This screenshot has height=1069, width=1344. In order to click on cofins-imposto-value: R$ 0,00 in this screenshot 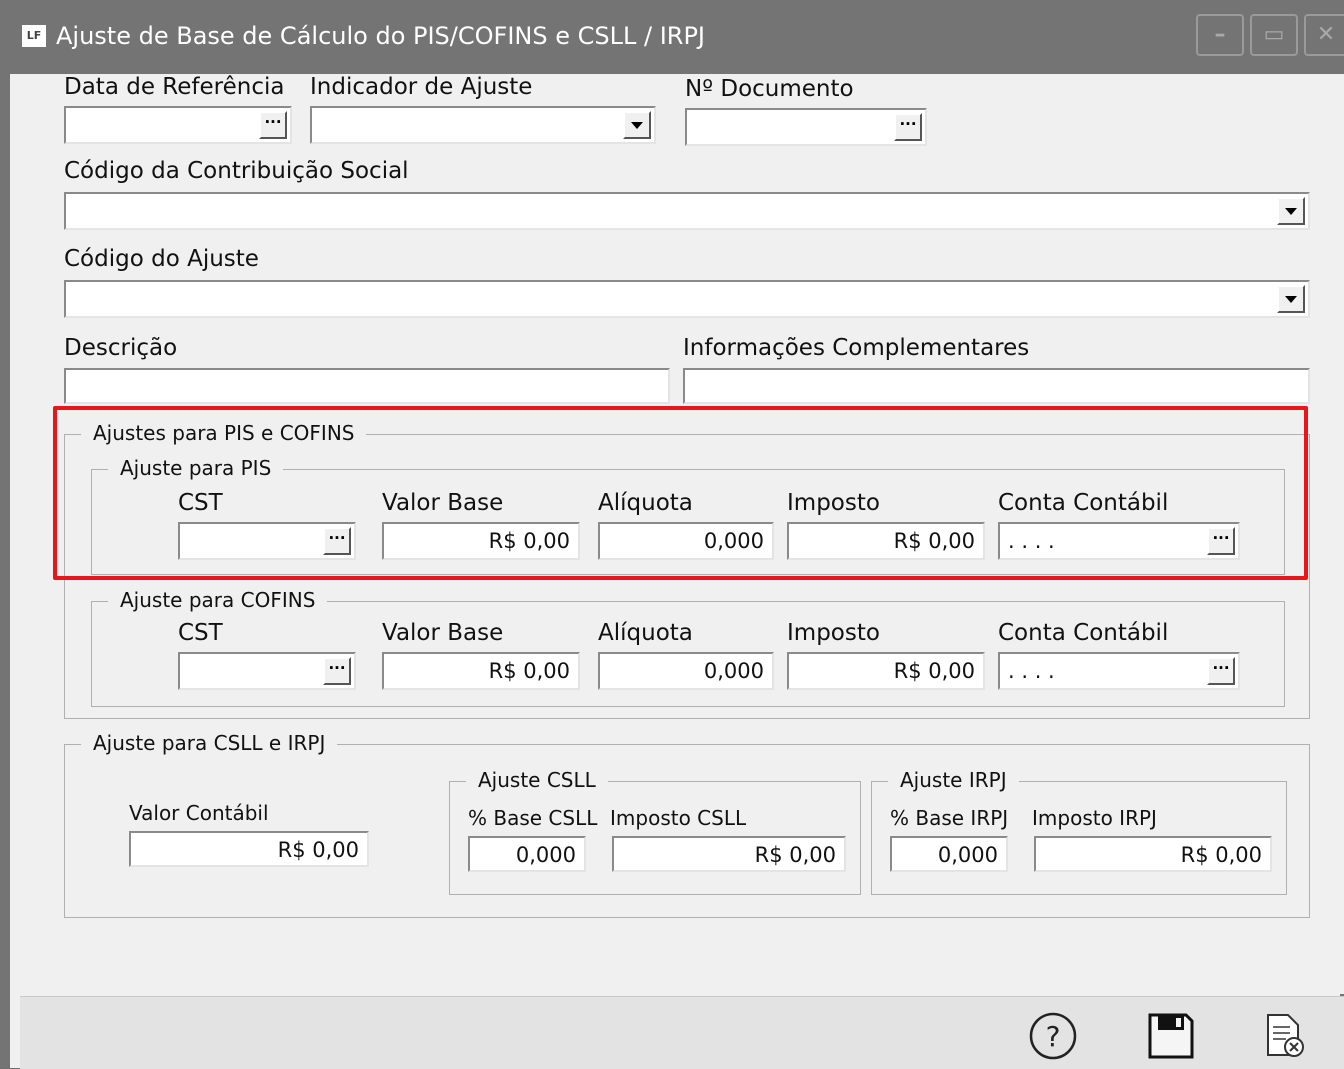, I will do `click(934, 671)`.